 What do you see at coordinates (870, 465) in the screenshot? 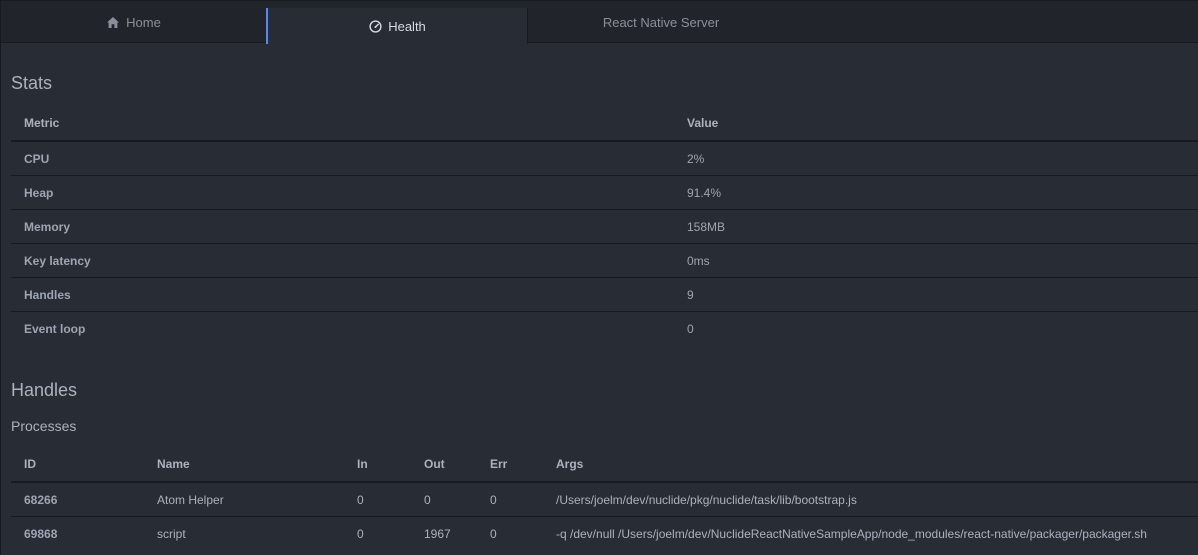
I see `args-column-header: Args` at bounding box center [870, 465].